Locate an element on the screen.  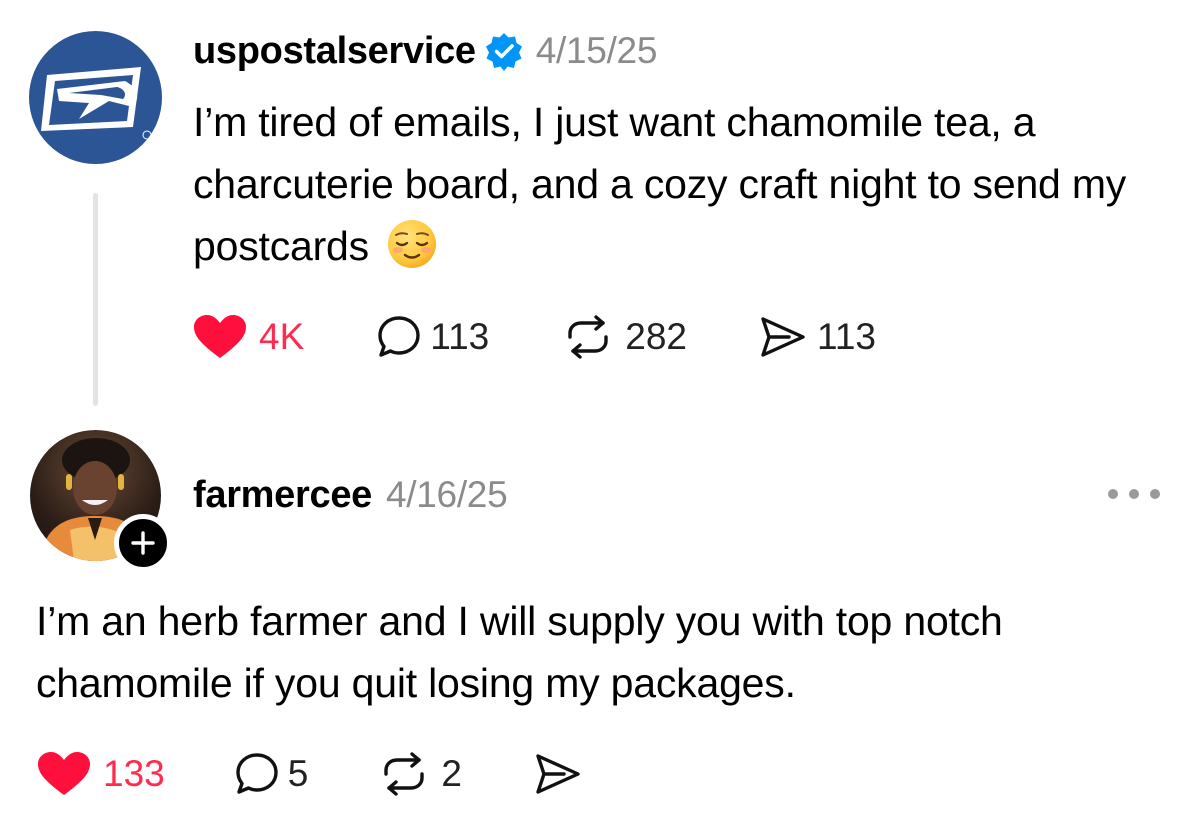
like-count: 4K is located at coordinates (282, 336).